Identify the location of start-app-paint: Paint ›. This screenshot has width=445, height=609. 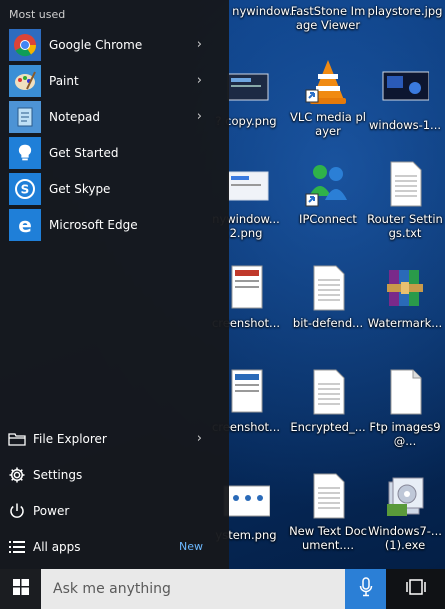
(114, 81).